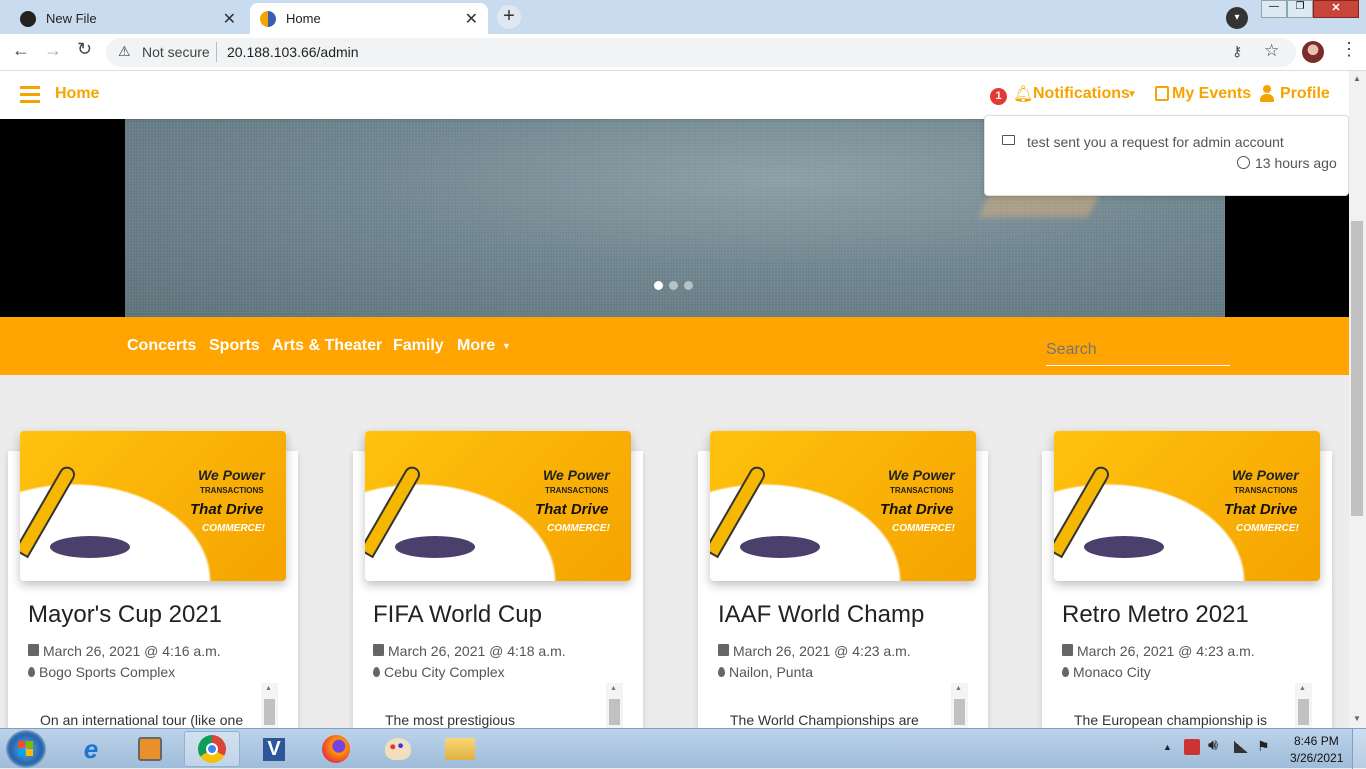  What do you see at coordinates (303, 18) in the screenshot?
I see `tab-title: Home` at bounding box center [303, 18].